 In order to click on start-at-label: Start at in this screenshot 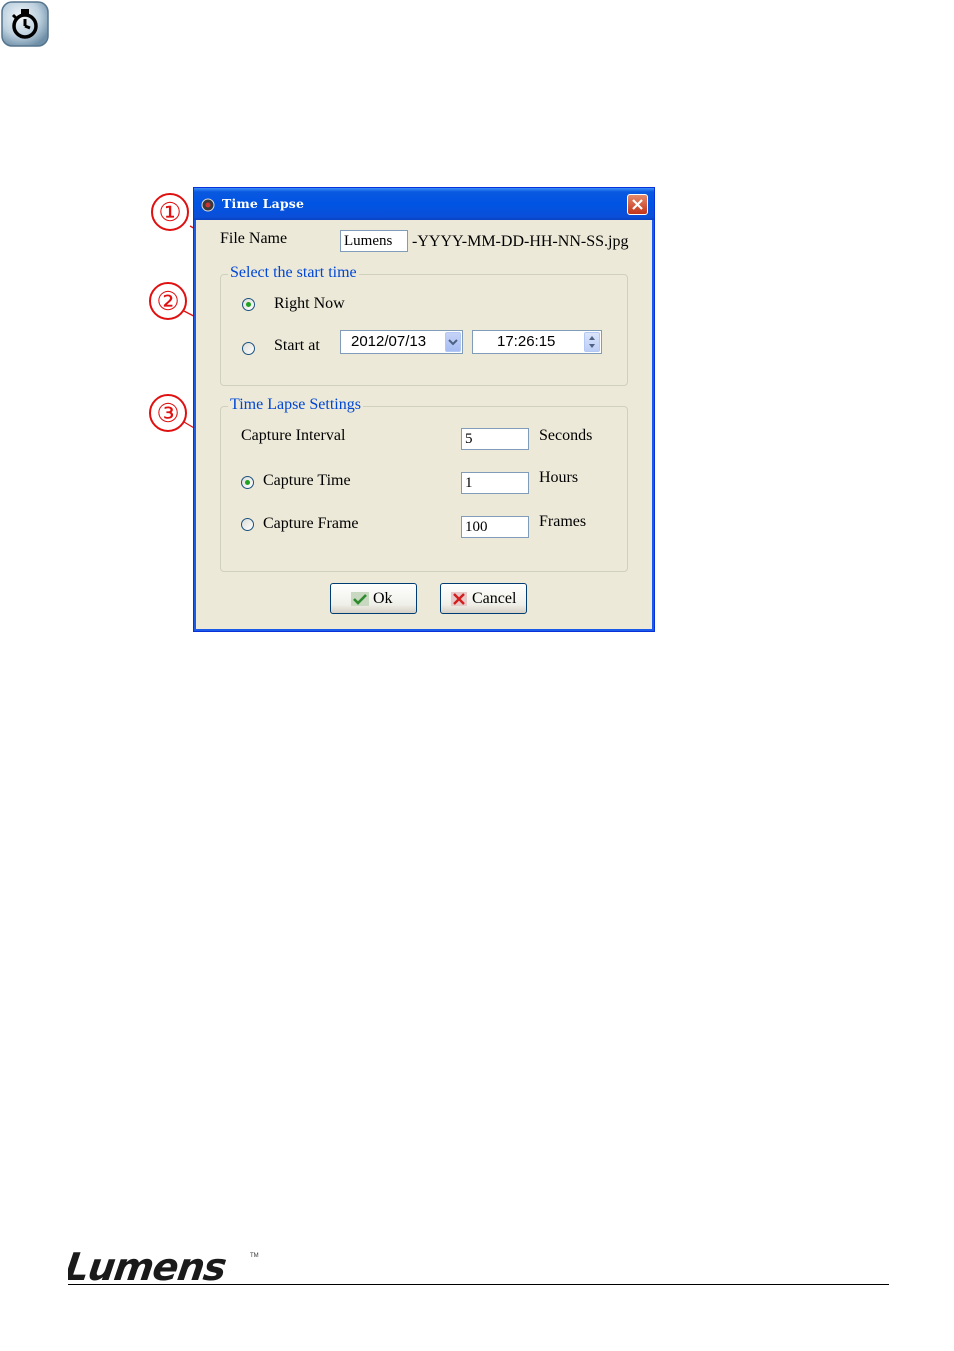, I will do `click(297, 346)`.